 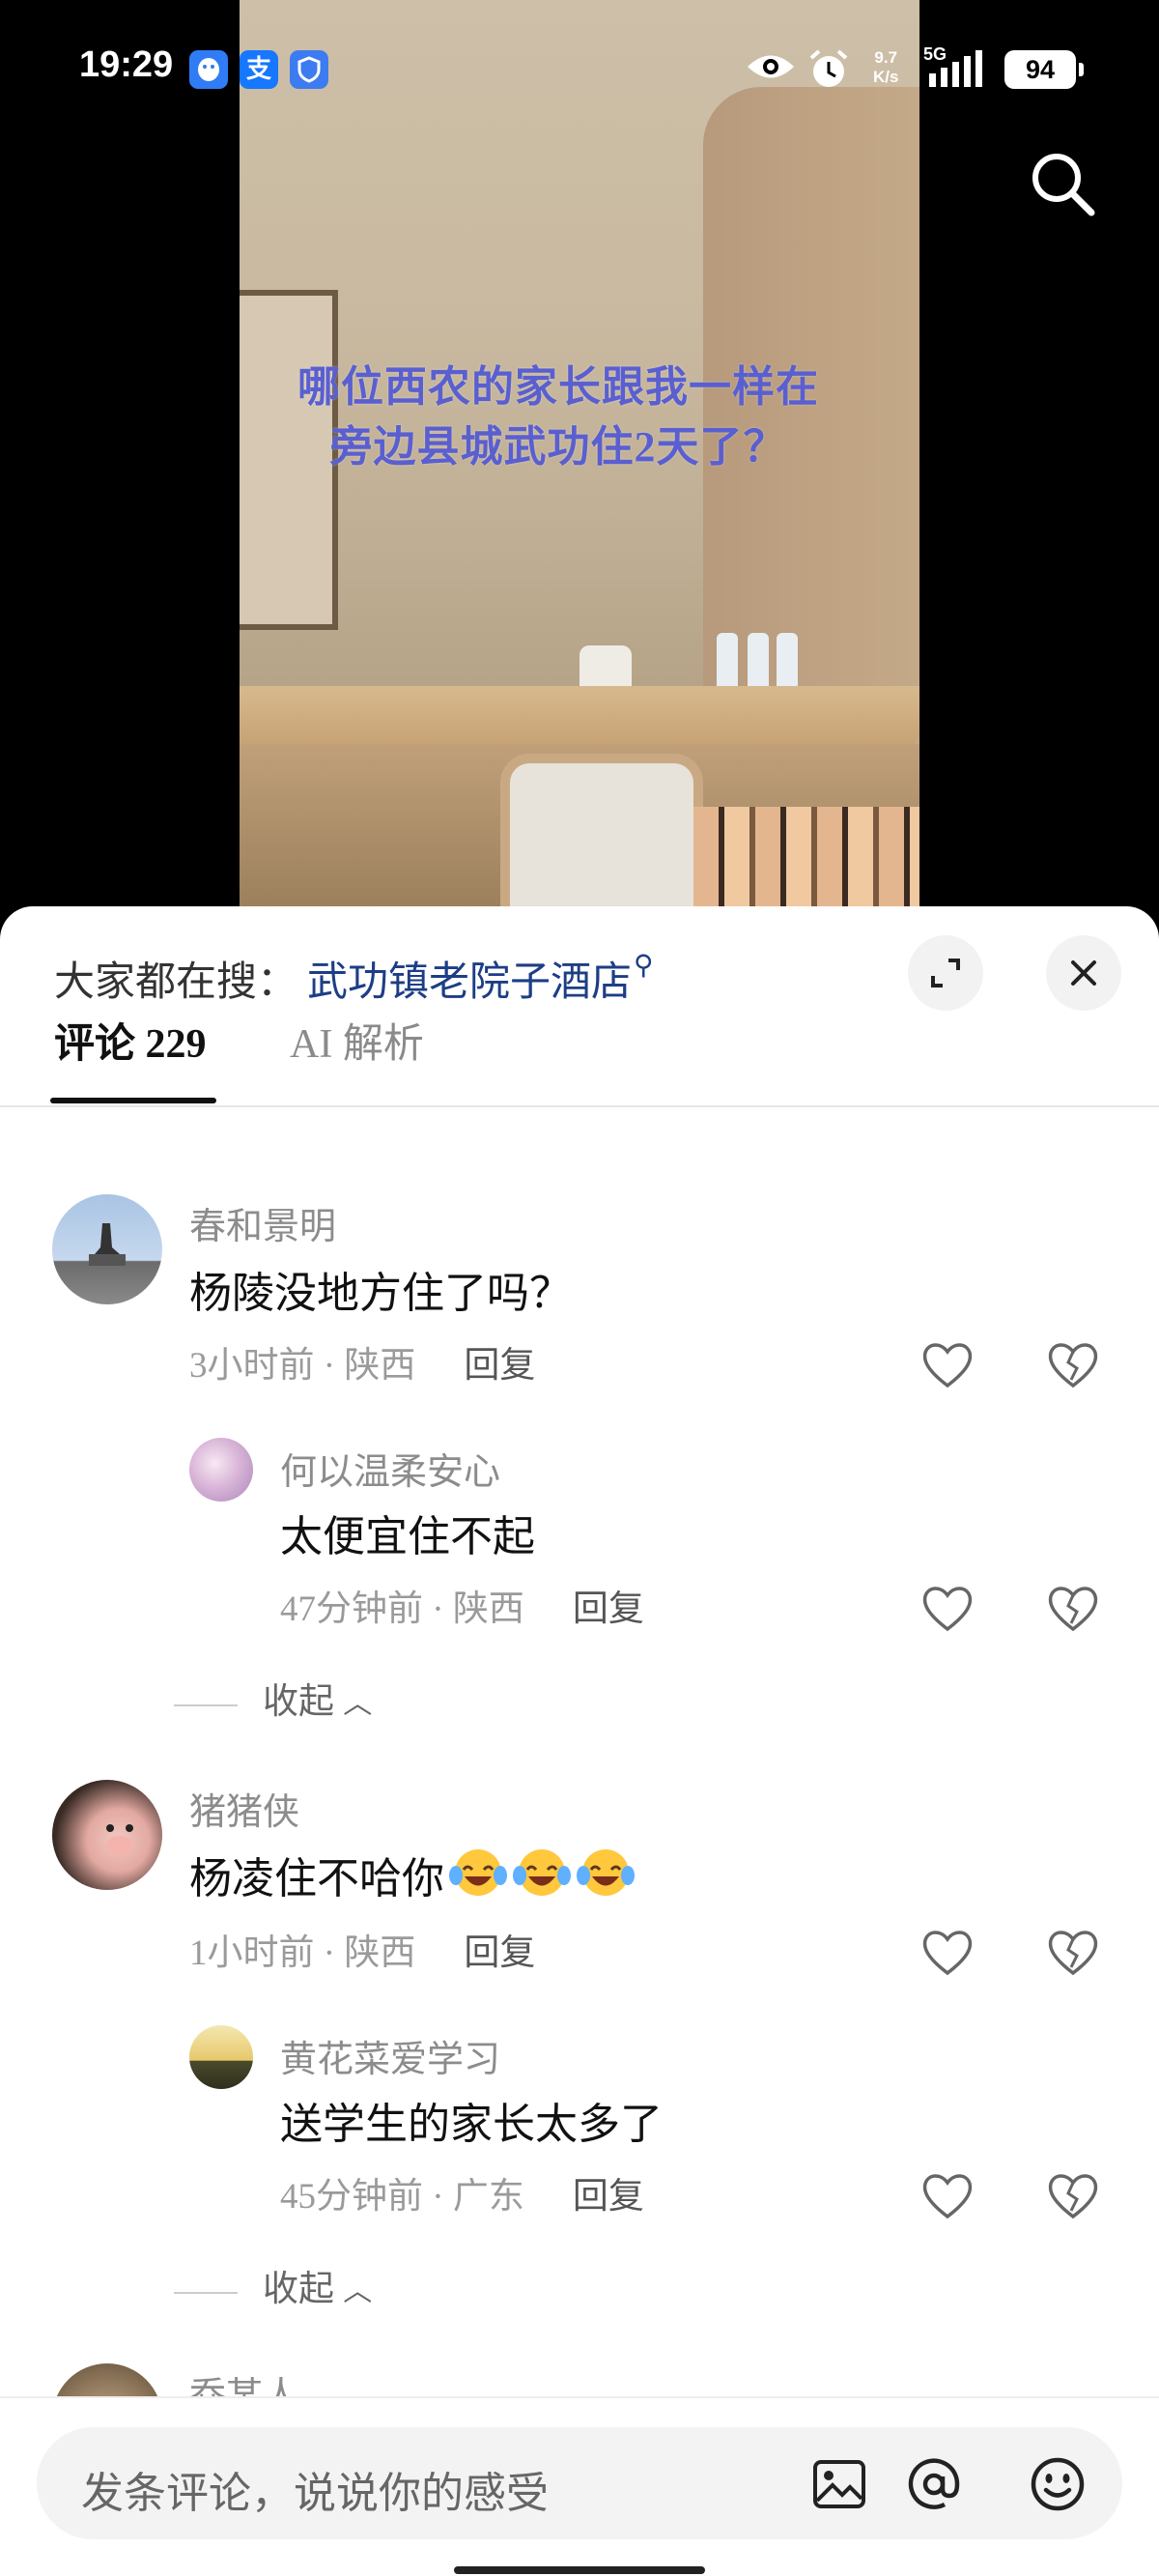 I want to click on qq-icon, so click(x=208, y=70).